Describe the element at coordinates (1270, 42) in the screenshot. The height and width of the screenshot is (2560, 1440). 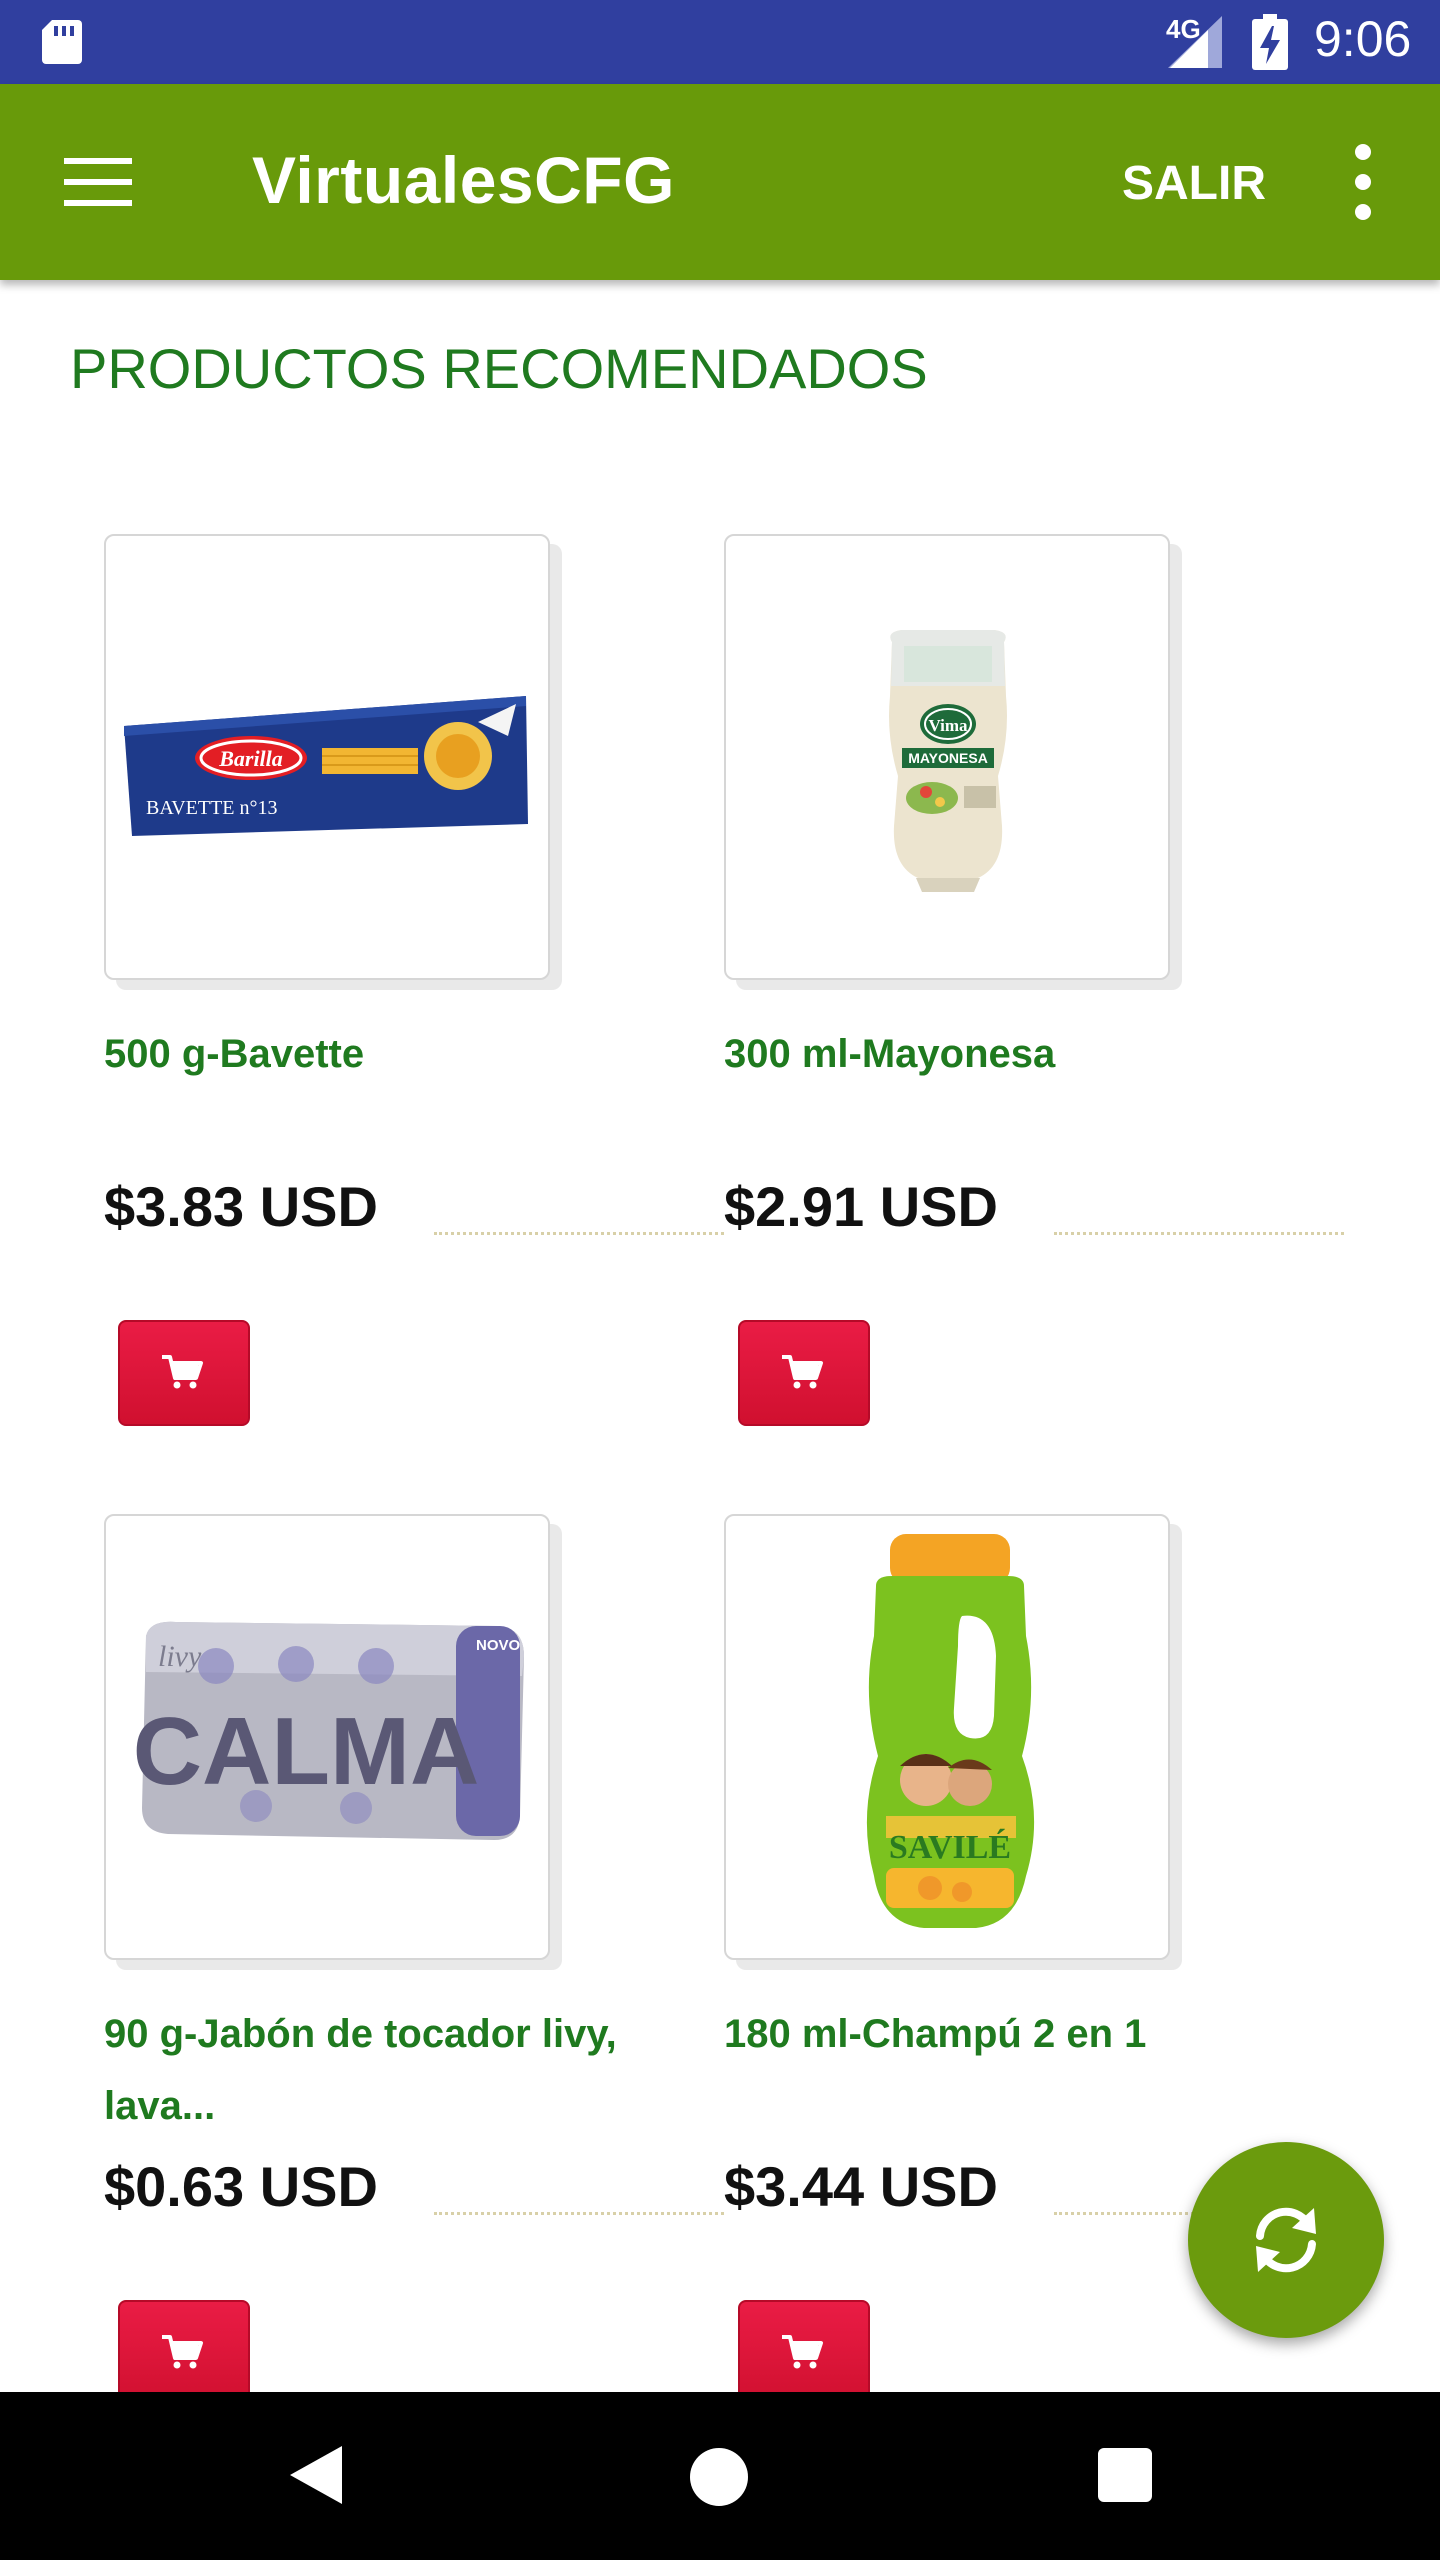
I see `battery-charging-icon` at that location.